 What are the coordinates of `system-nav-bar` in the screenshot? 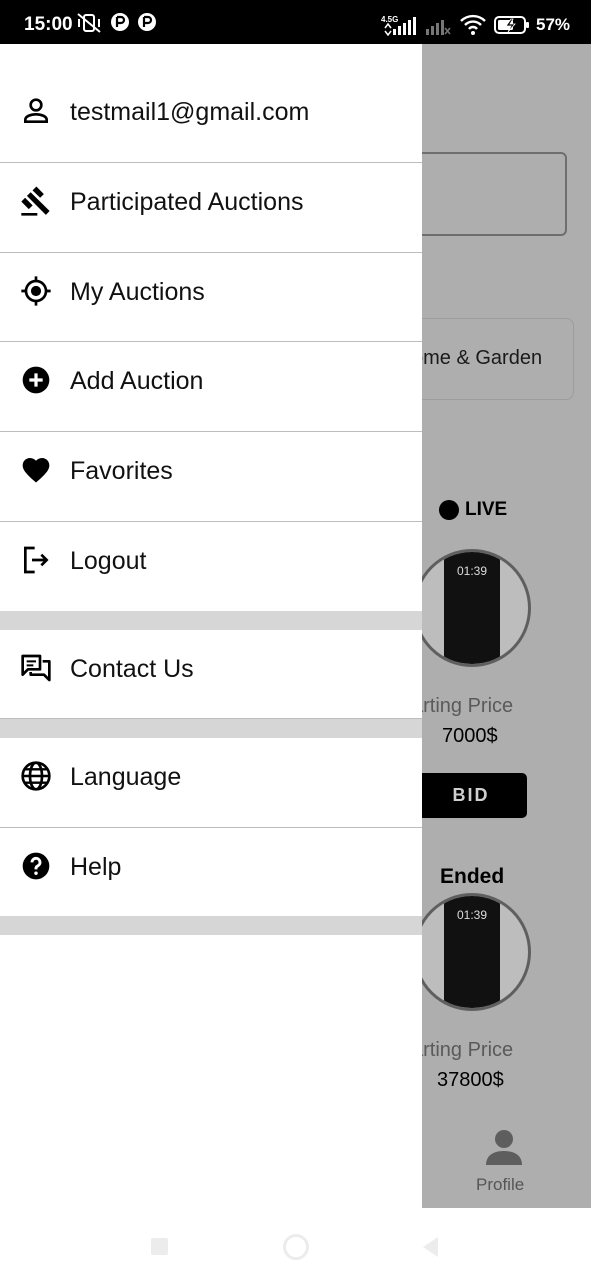 It's located at (295, 1244).